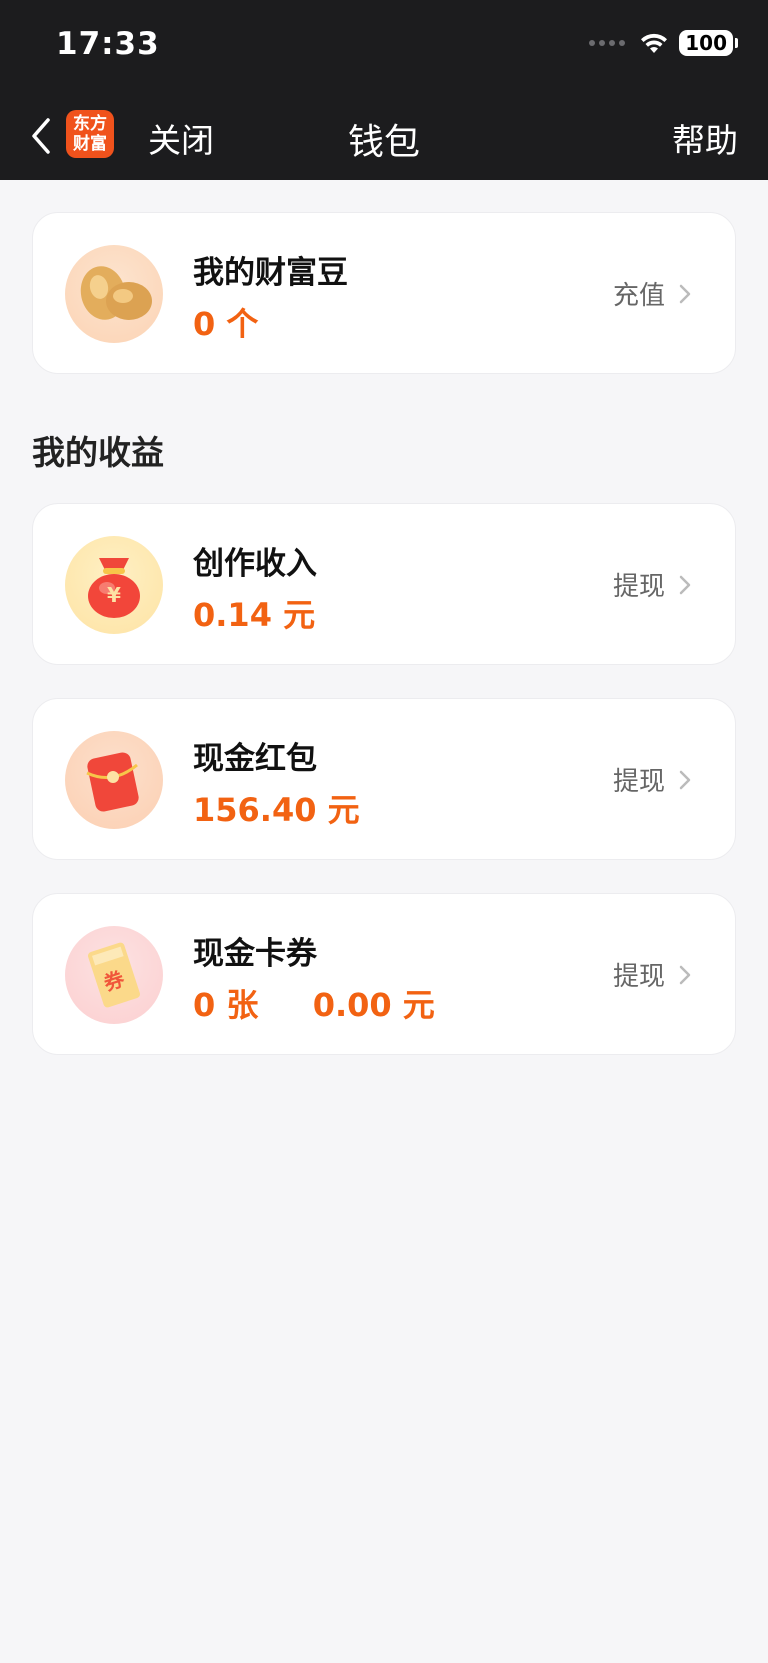 The width and height of the screenshot is (768, 1663). I want to click on wifi-icon, so click(654, 43).